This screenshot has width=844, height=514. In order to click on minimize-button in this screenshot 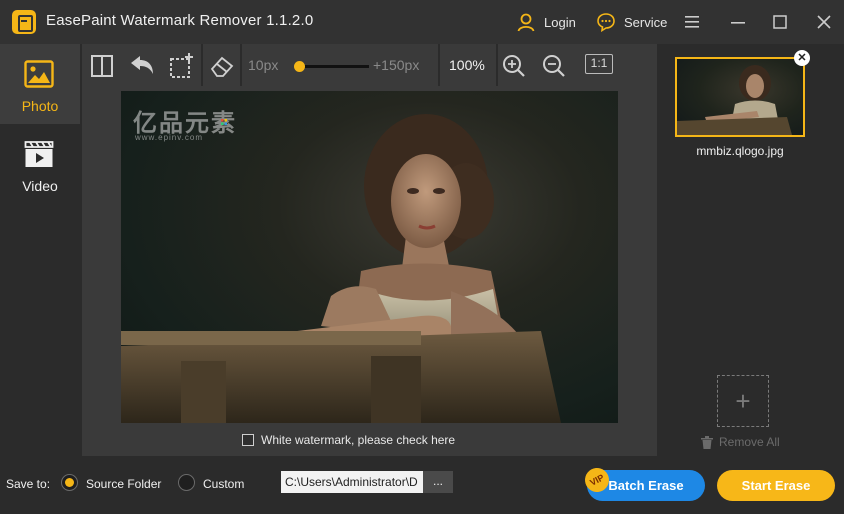, I will do `click(738, 22)`.